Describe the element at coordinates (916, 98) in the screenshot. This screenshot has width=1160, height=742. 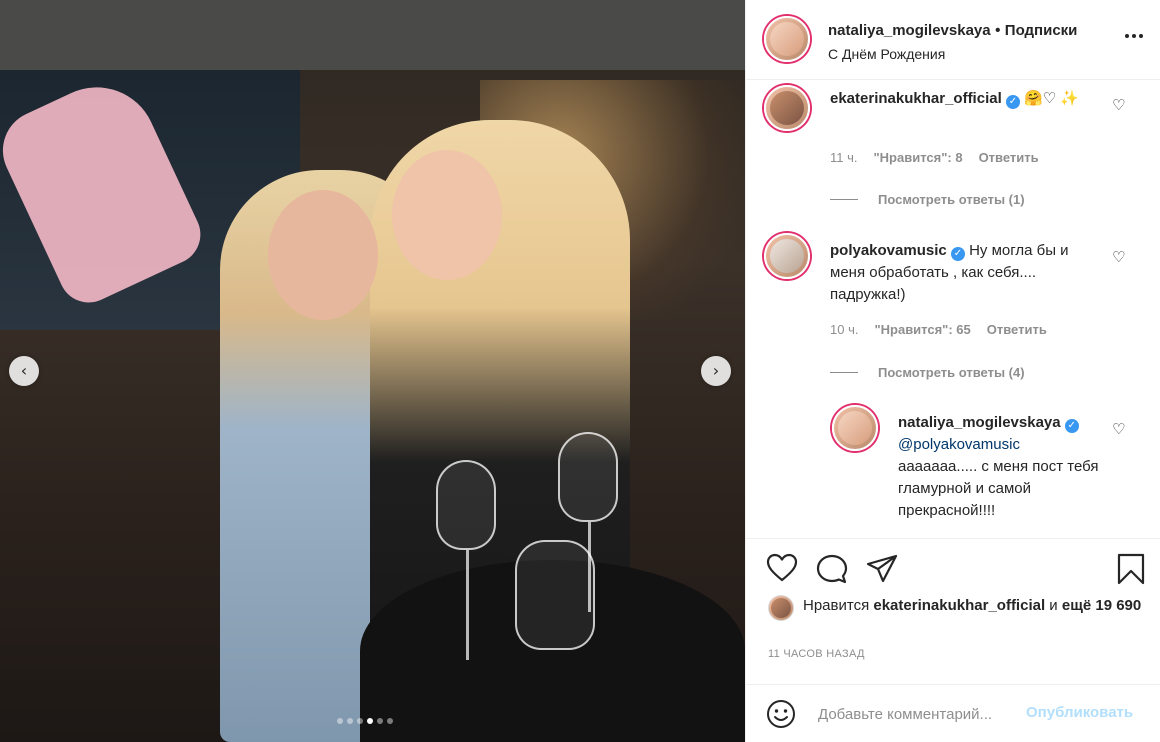
I see `comment-username: ekaterinakukhar_official` at that location.